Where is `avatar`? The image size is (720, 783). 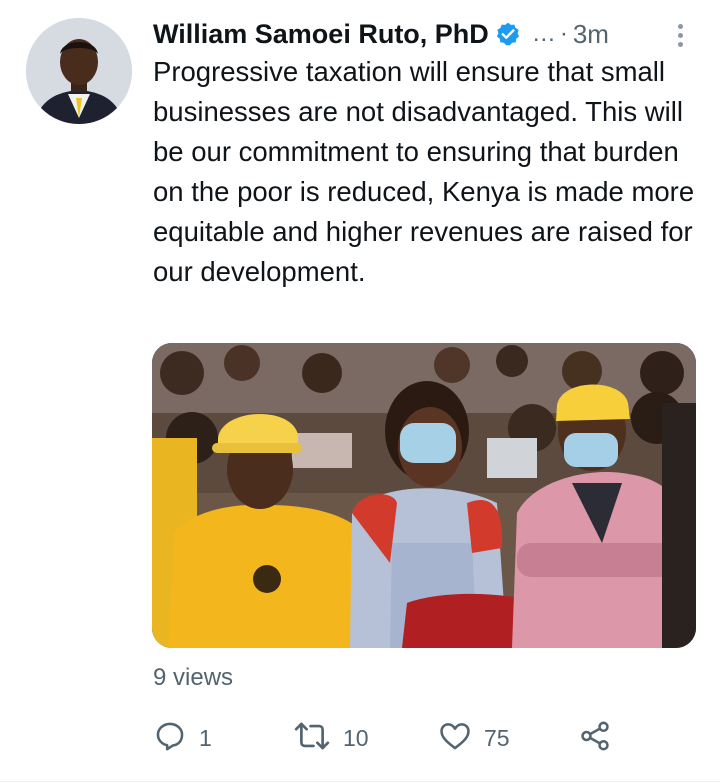 avatar is located at coordinates (79, 71).